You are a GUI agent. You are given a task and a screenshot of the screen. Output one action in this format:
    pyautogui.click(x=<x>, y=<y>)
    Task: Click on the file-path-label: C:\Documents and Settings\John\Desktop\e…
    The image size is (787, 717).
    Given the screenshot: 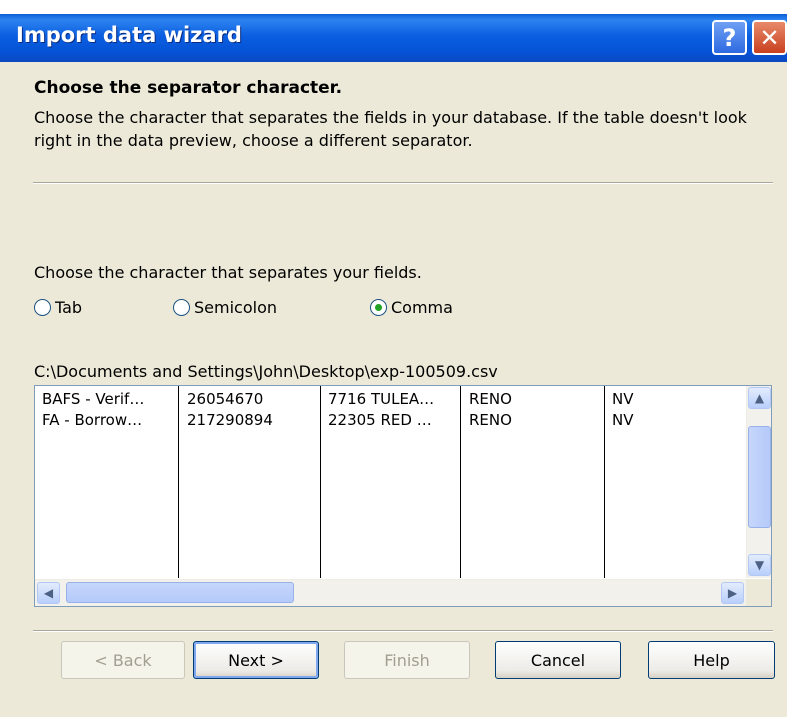 What is the action you would take?
    pyautogui.click(x=266, y=371)
    